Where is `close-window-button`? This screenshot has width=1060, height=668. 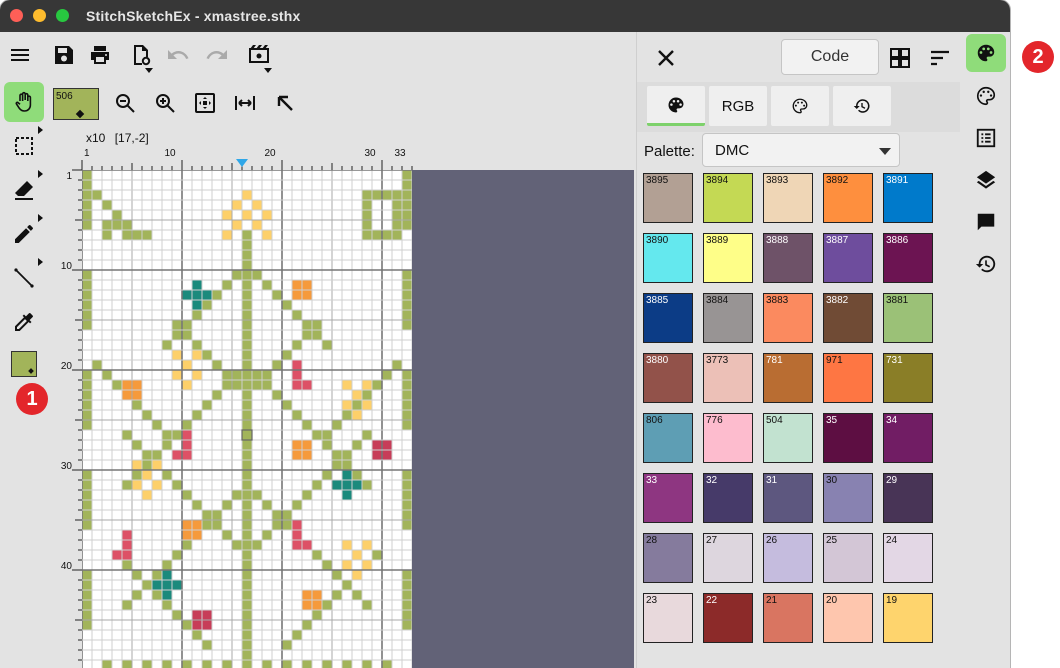 close-window-button is located at coordinates (16, 15).